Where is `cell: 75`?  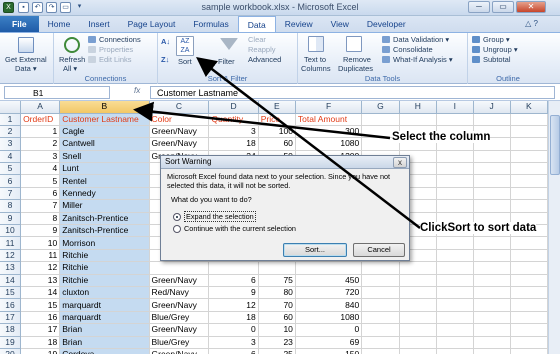 cell: 75 is located at coordinates (277, 280).